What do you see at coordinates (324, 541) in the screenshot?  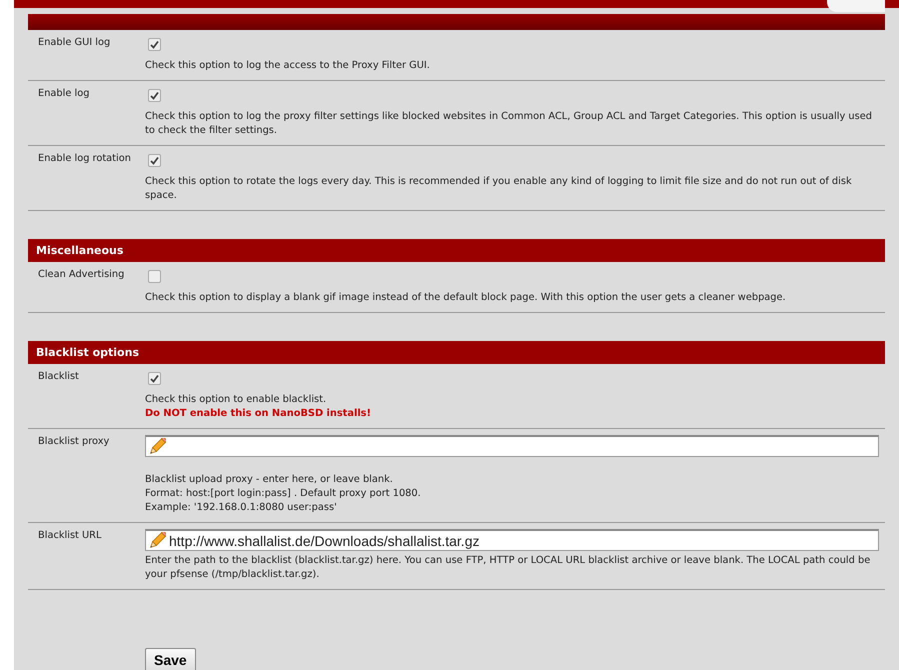 I see `field-value: http://www.shallalist.de/Downloads/shallalist.tar.gz` at bounding box center [324, 541].